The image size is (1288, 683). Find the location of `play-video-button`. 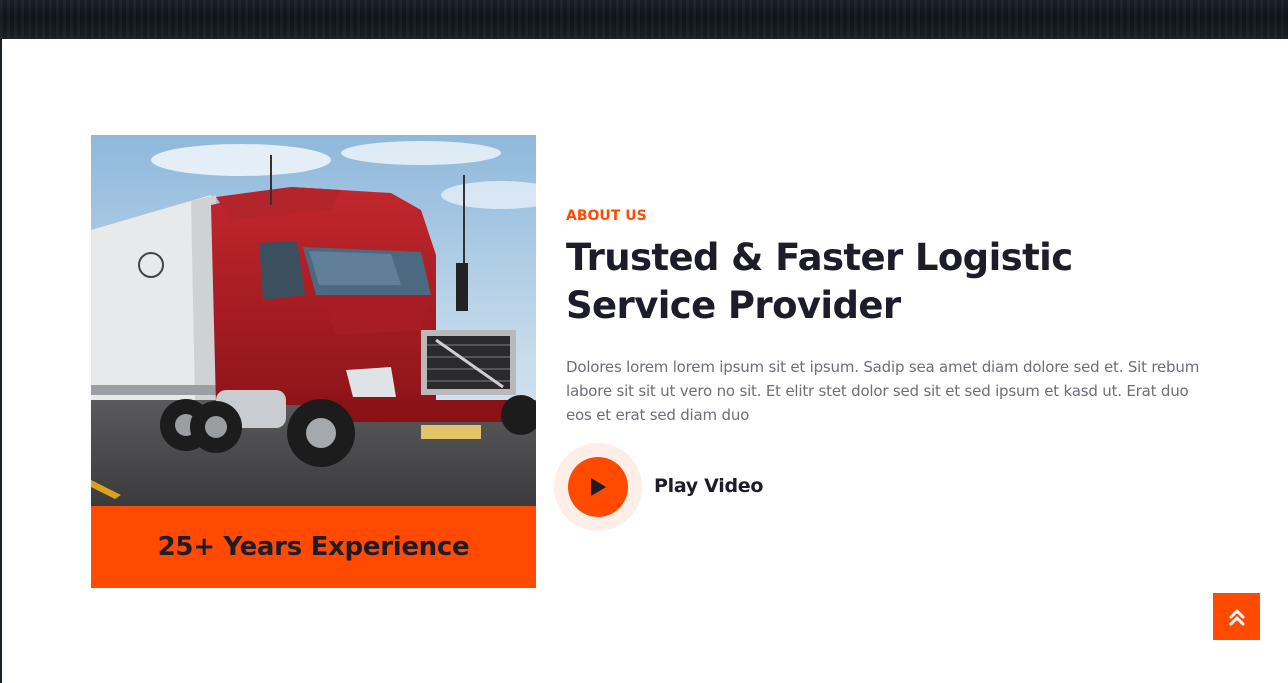

play-video-button is located at coordinates (598, 487).